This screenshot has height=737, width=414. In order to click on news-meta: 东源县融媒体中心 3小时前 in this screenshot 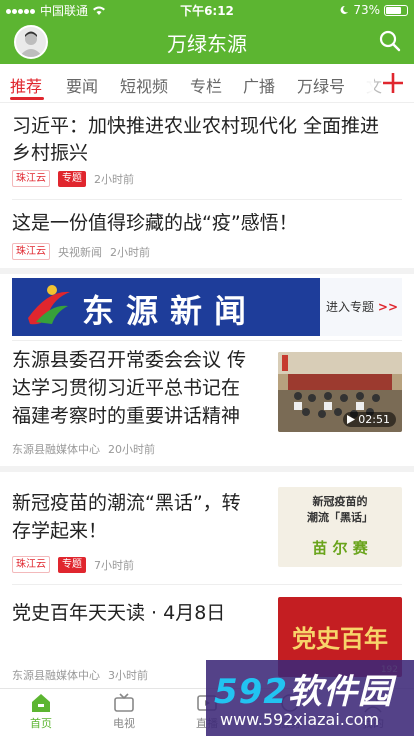, I will do `click(80, 675)`.